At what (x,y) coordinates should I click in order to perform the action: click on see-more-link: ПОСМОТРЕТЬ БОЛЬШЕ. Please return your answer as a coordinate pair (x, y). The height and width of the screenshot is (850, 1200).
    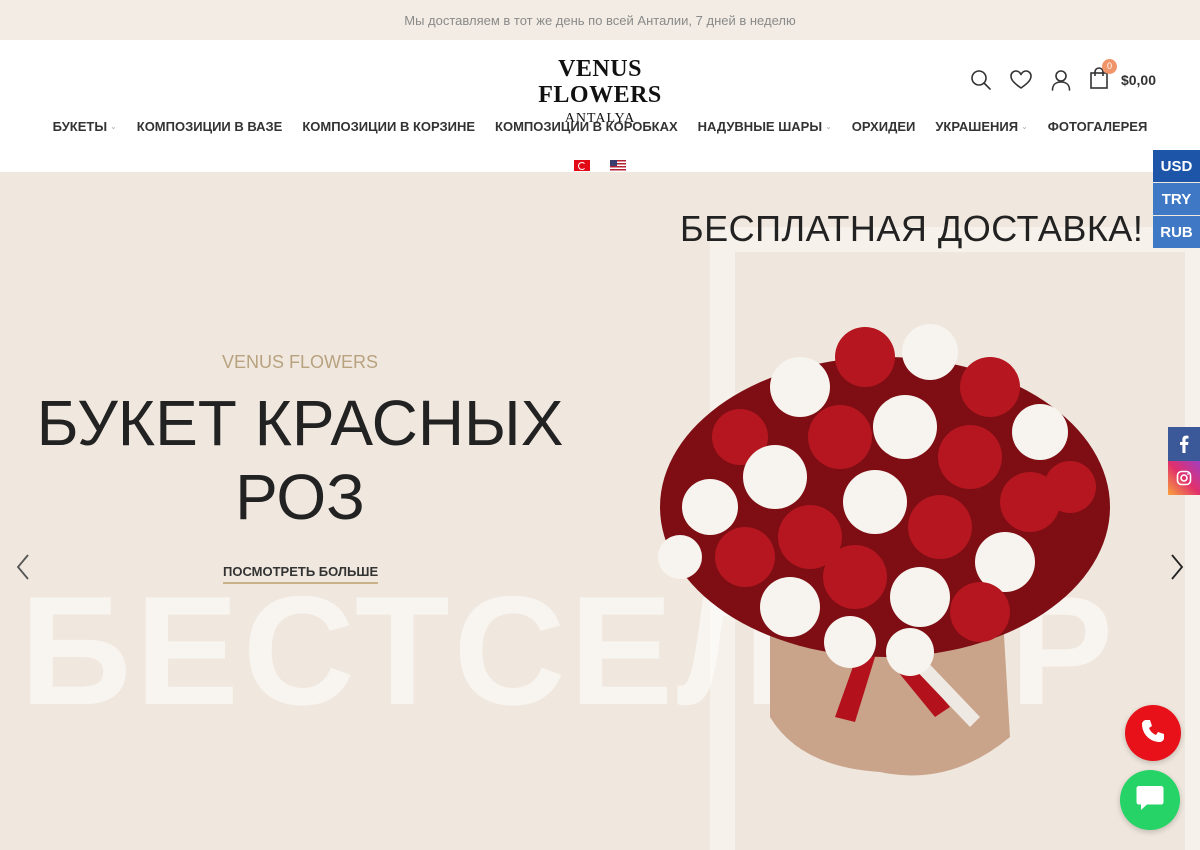
    Looking at the image, I should click on (301, 574).